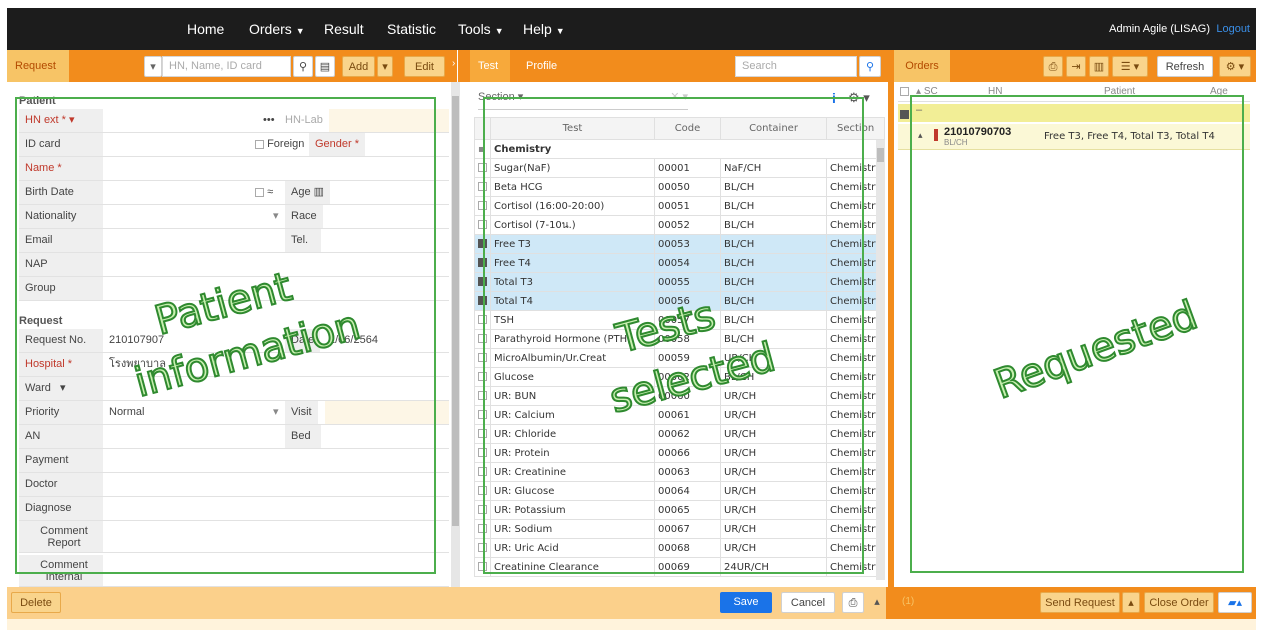  I want to click on search-type-dropdown: ▾, so click(153, 66).